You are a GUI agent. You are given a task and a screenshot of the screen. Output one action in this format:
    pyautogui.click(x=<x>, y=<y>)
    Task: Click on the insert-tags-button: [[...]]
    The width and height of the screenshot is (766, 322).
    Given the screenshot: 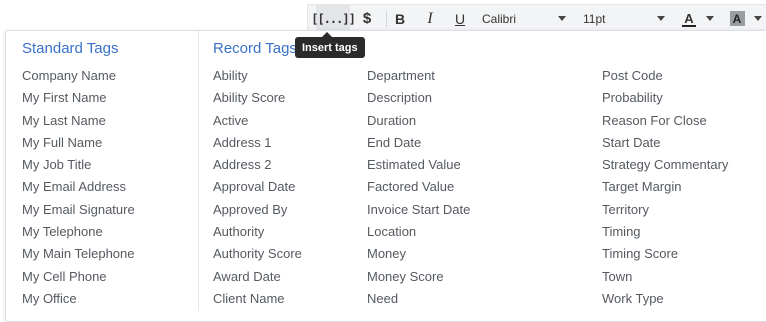 What is the action you would take?
    pyautogui.click(x=333, y=18)
    